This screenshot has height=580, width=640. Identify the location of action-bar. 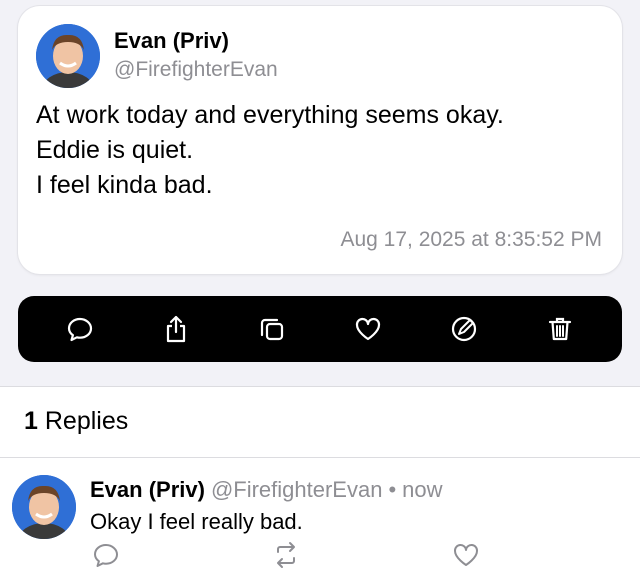
(320, 329).